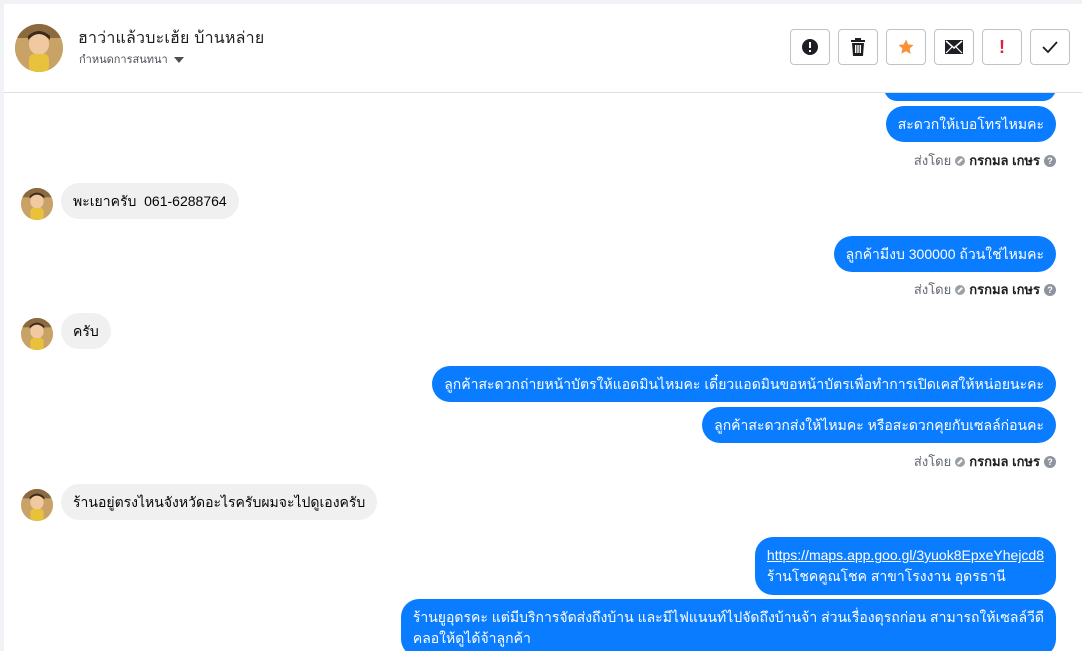  I want to click on delete-button, so click(858, 47).